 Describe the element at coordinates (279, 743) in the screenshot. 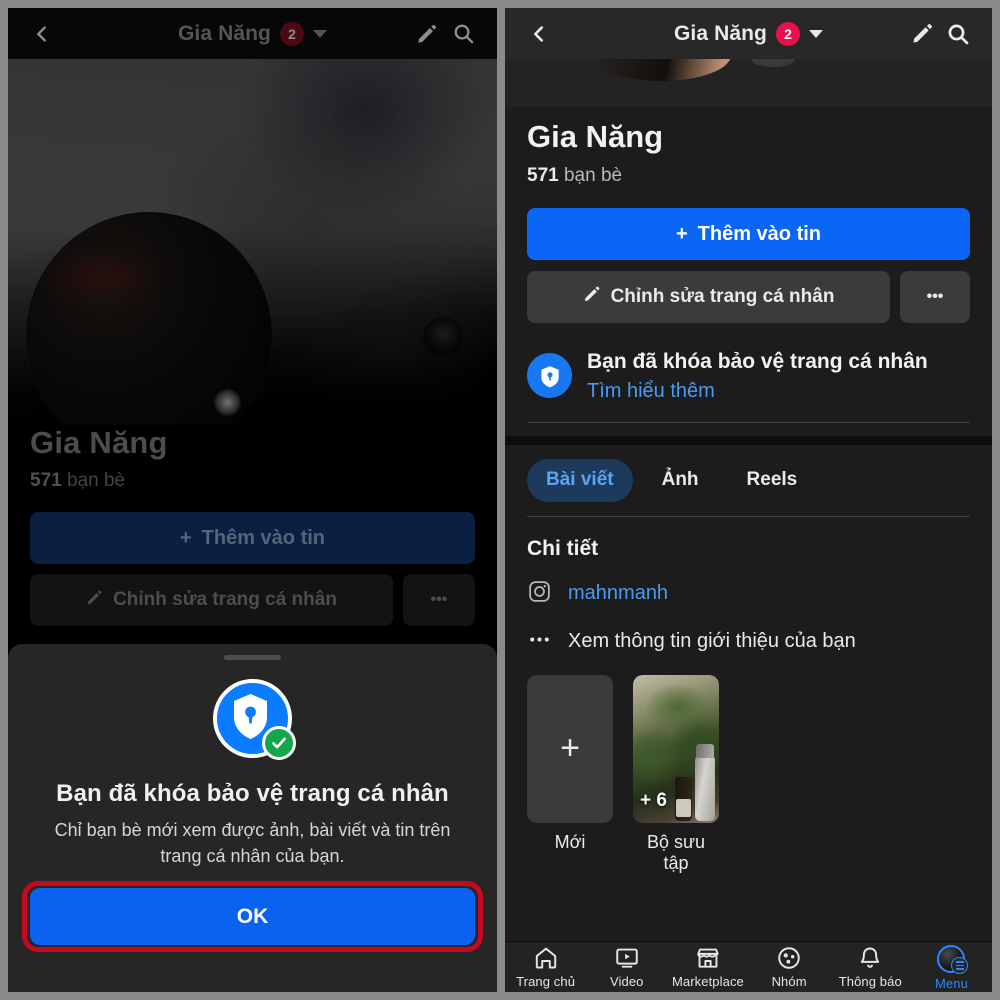

I see `check-icon` at that location.